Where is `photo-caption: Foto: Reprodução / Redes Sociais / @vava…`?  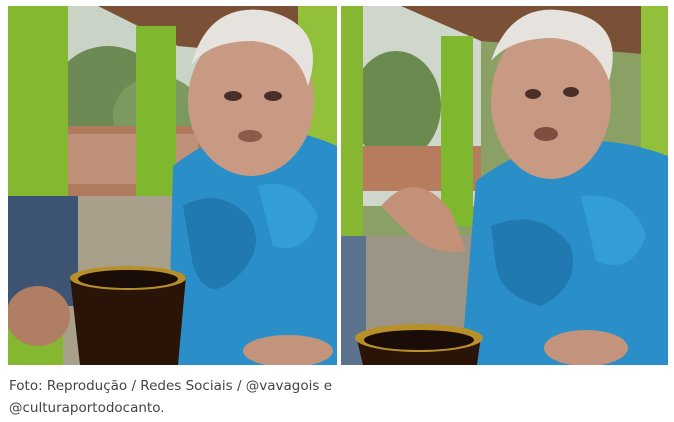
photo-caption: Foto: Reprodução / Redes Sociais / @vava… is located at coordinates (329, 397).